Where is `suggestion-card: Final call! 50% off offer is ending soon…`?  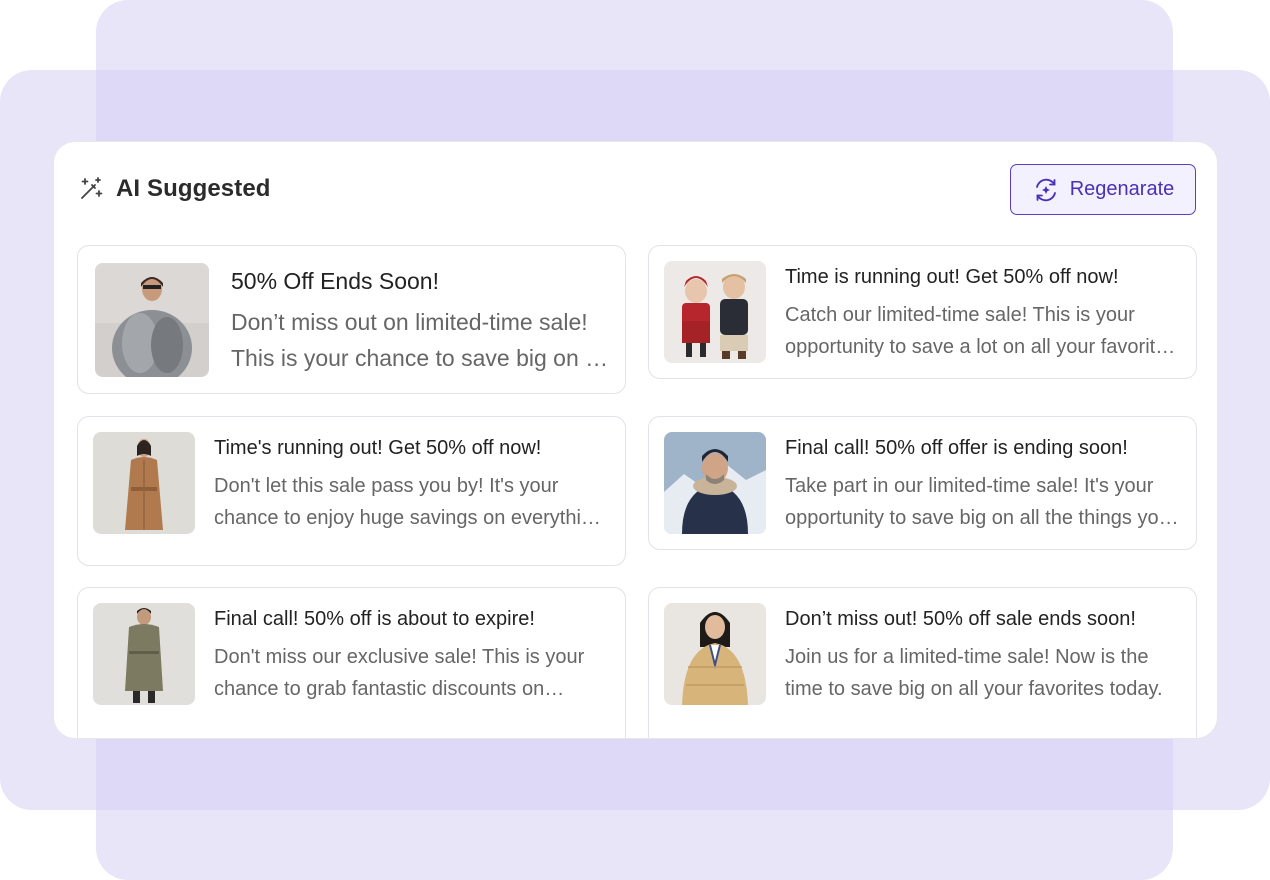 suggestion-card: Final call! 50% off offer is ending soon… is located at coordinates (922, 483).